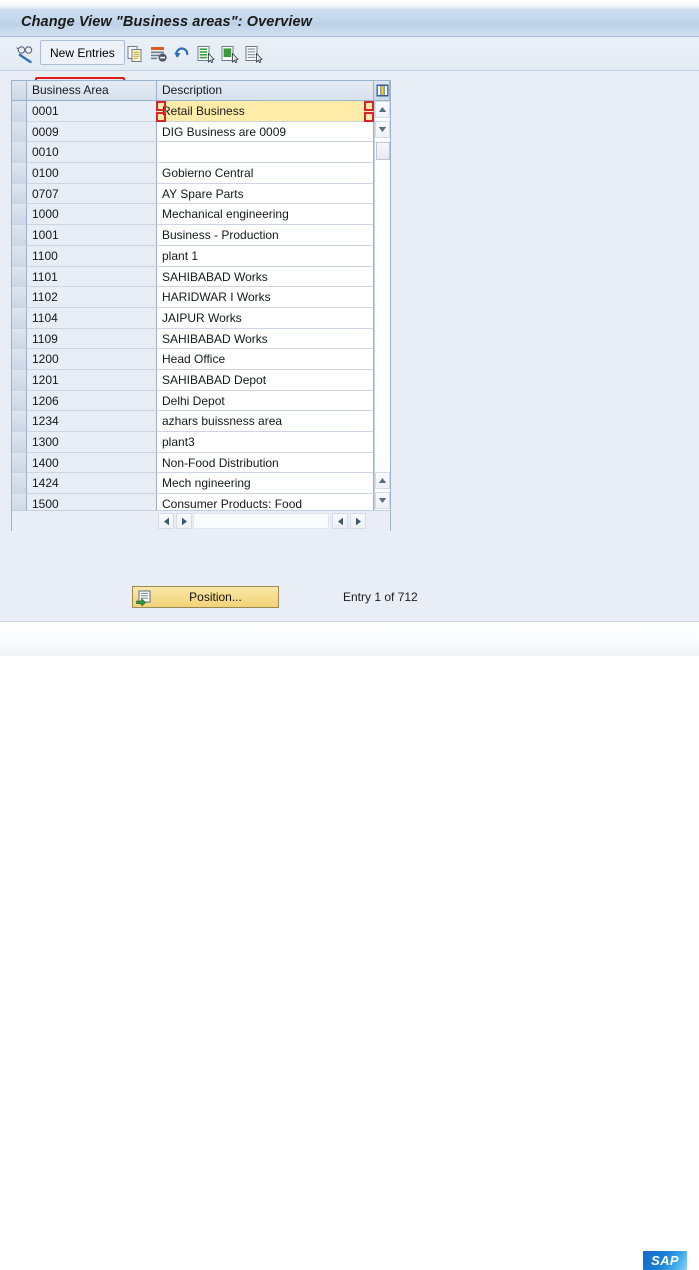  What do you see at coordinates (92, 132) in the screenshot?
I see `cell-business-area: 0009` at bounding box center [92, 132].